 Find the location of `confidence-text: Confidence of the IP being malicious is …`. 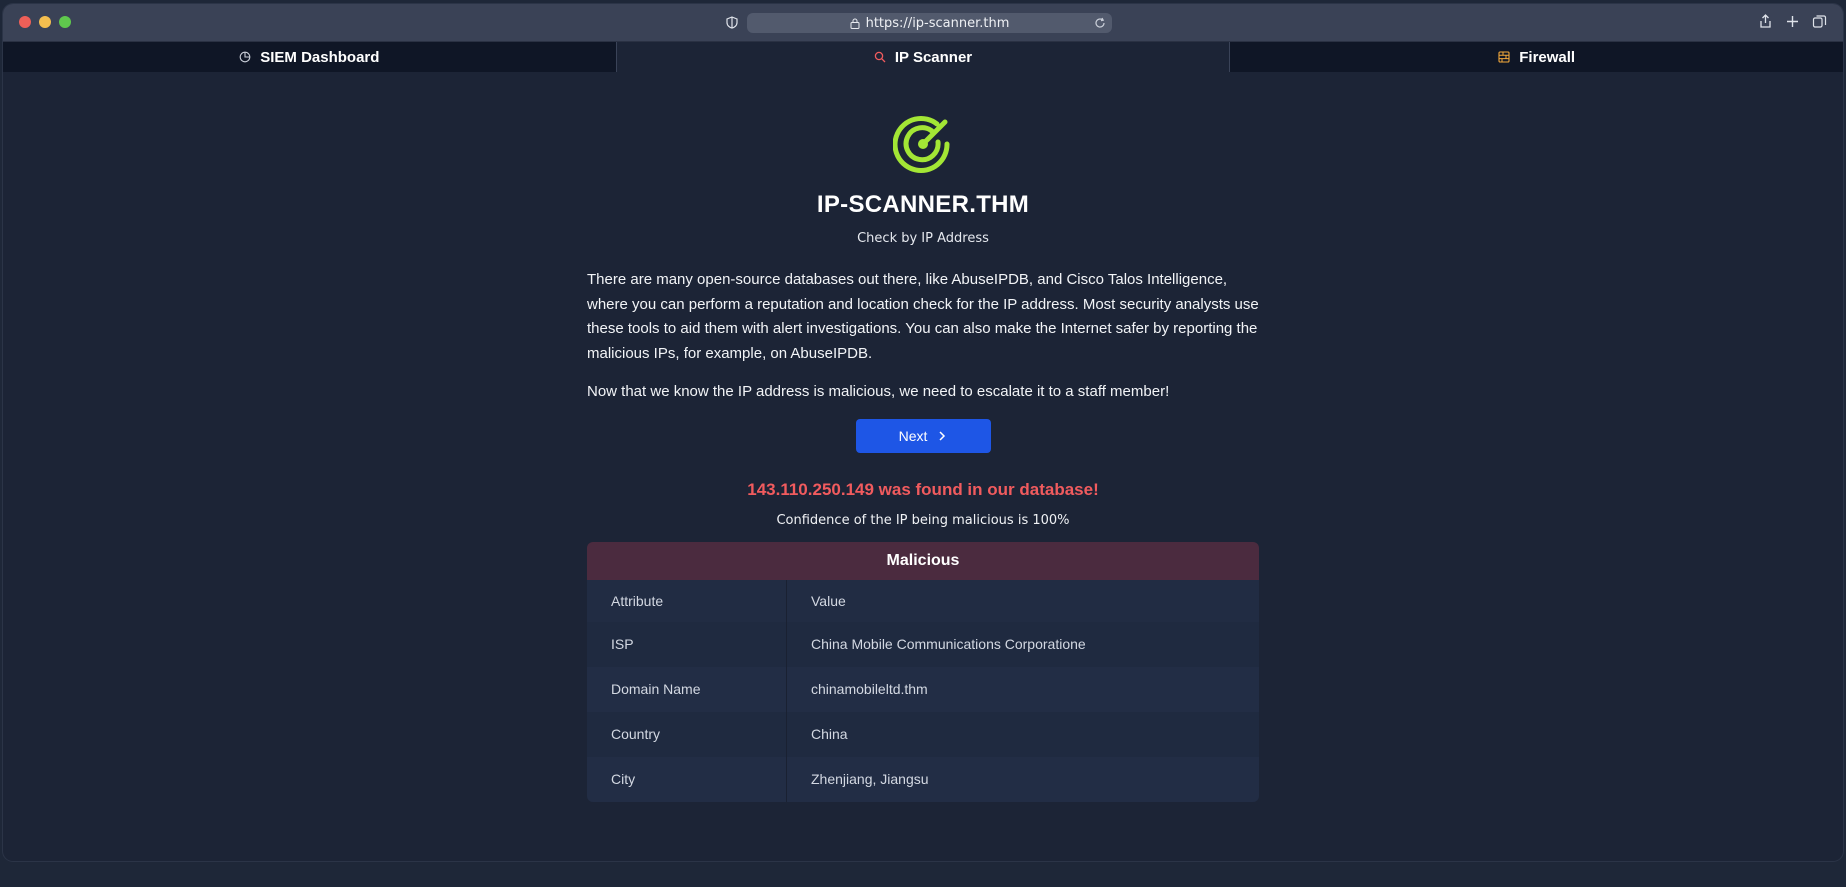

confidence-text: Confidence of the IP being malicious is … is located at coordinates (923, 520).